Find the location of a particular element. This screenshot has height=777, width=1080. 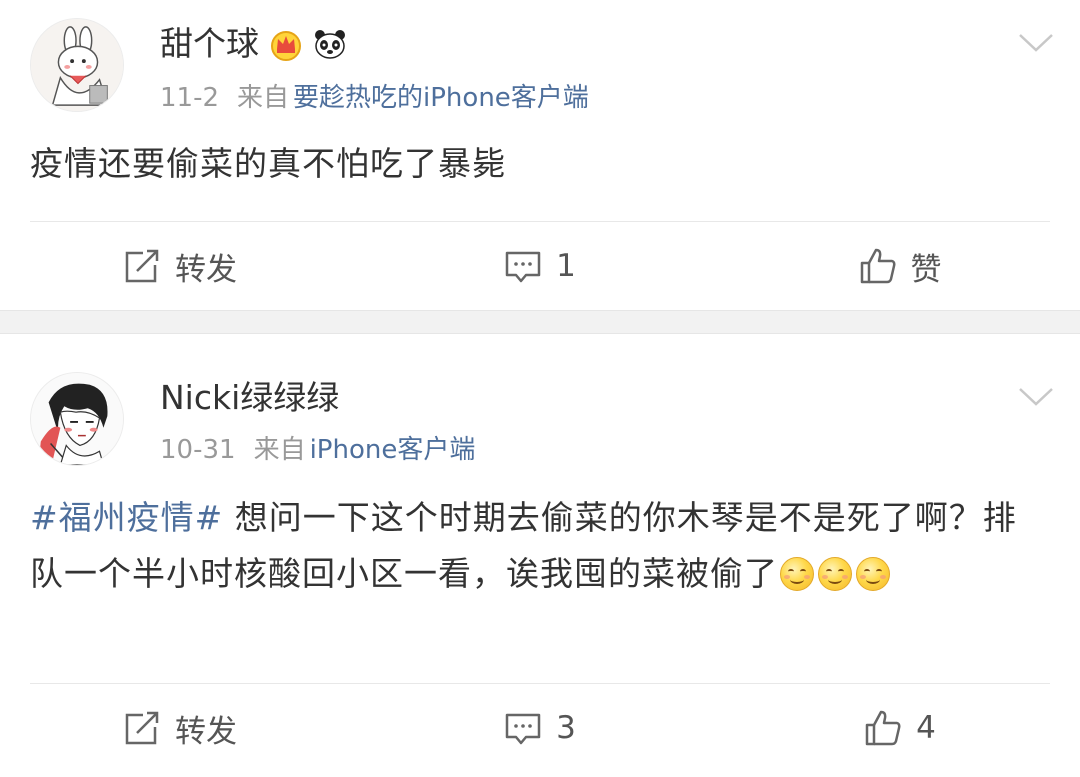

comment-button: 1 is located at coordinates (540, 266).